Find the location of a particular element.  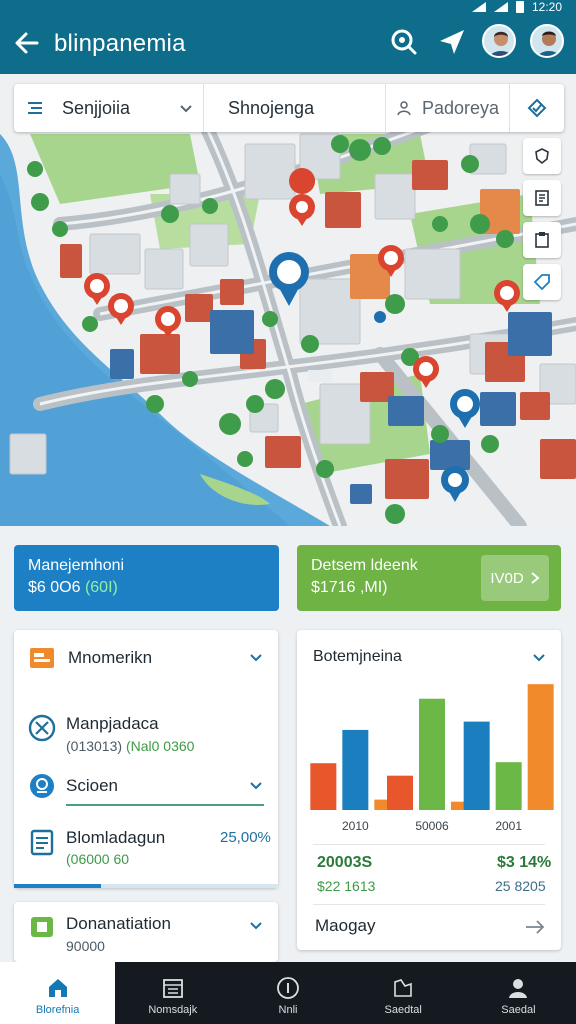

people-placeholder: Padoreya is located at coordinates (461, 107).